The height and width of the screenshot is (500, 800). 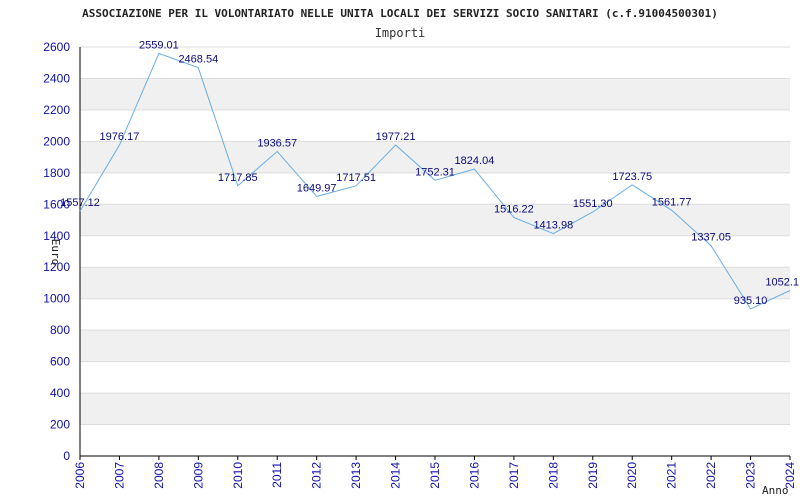 I want to click on data-label: 1551.30, so click(x=593, y=204).